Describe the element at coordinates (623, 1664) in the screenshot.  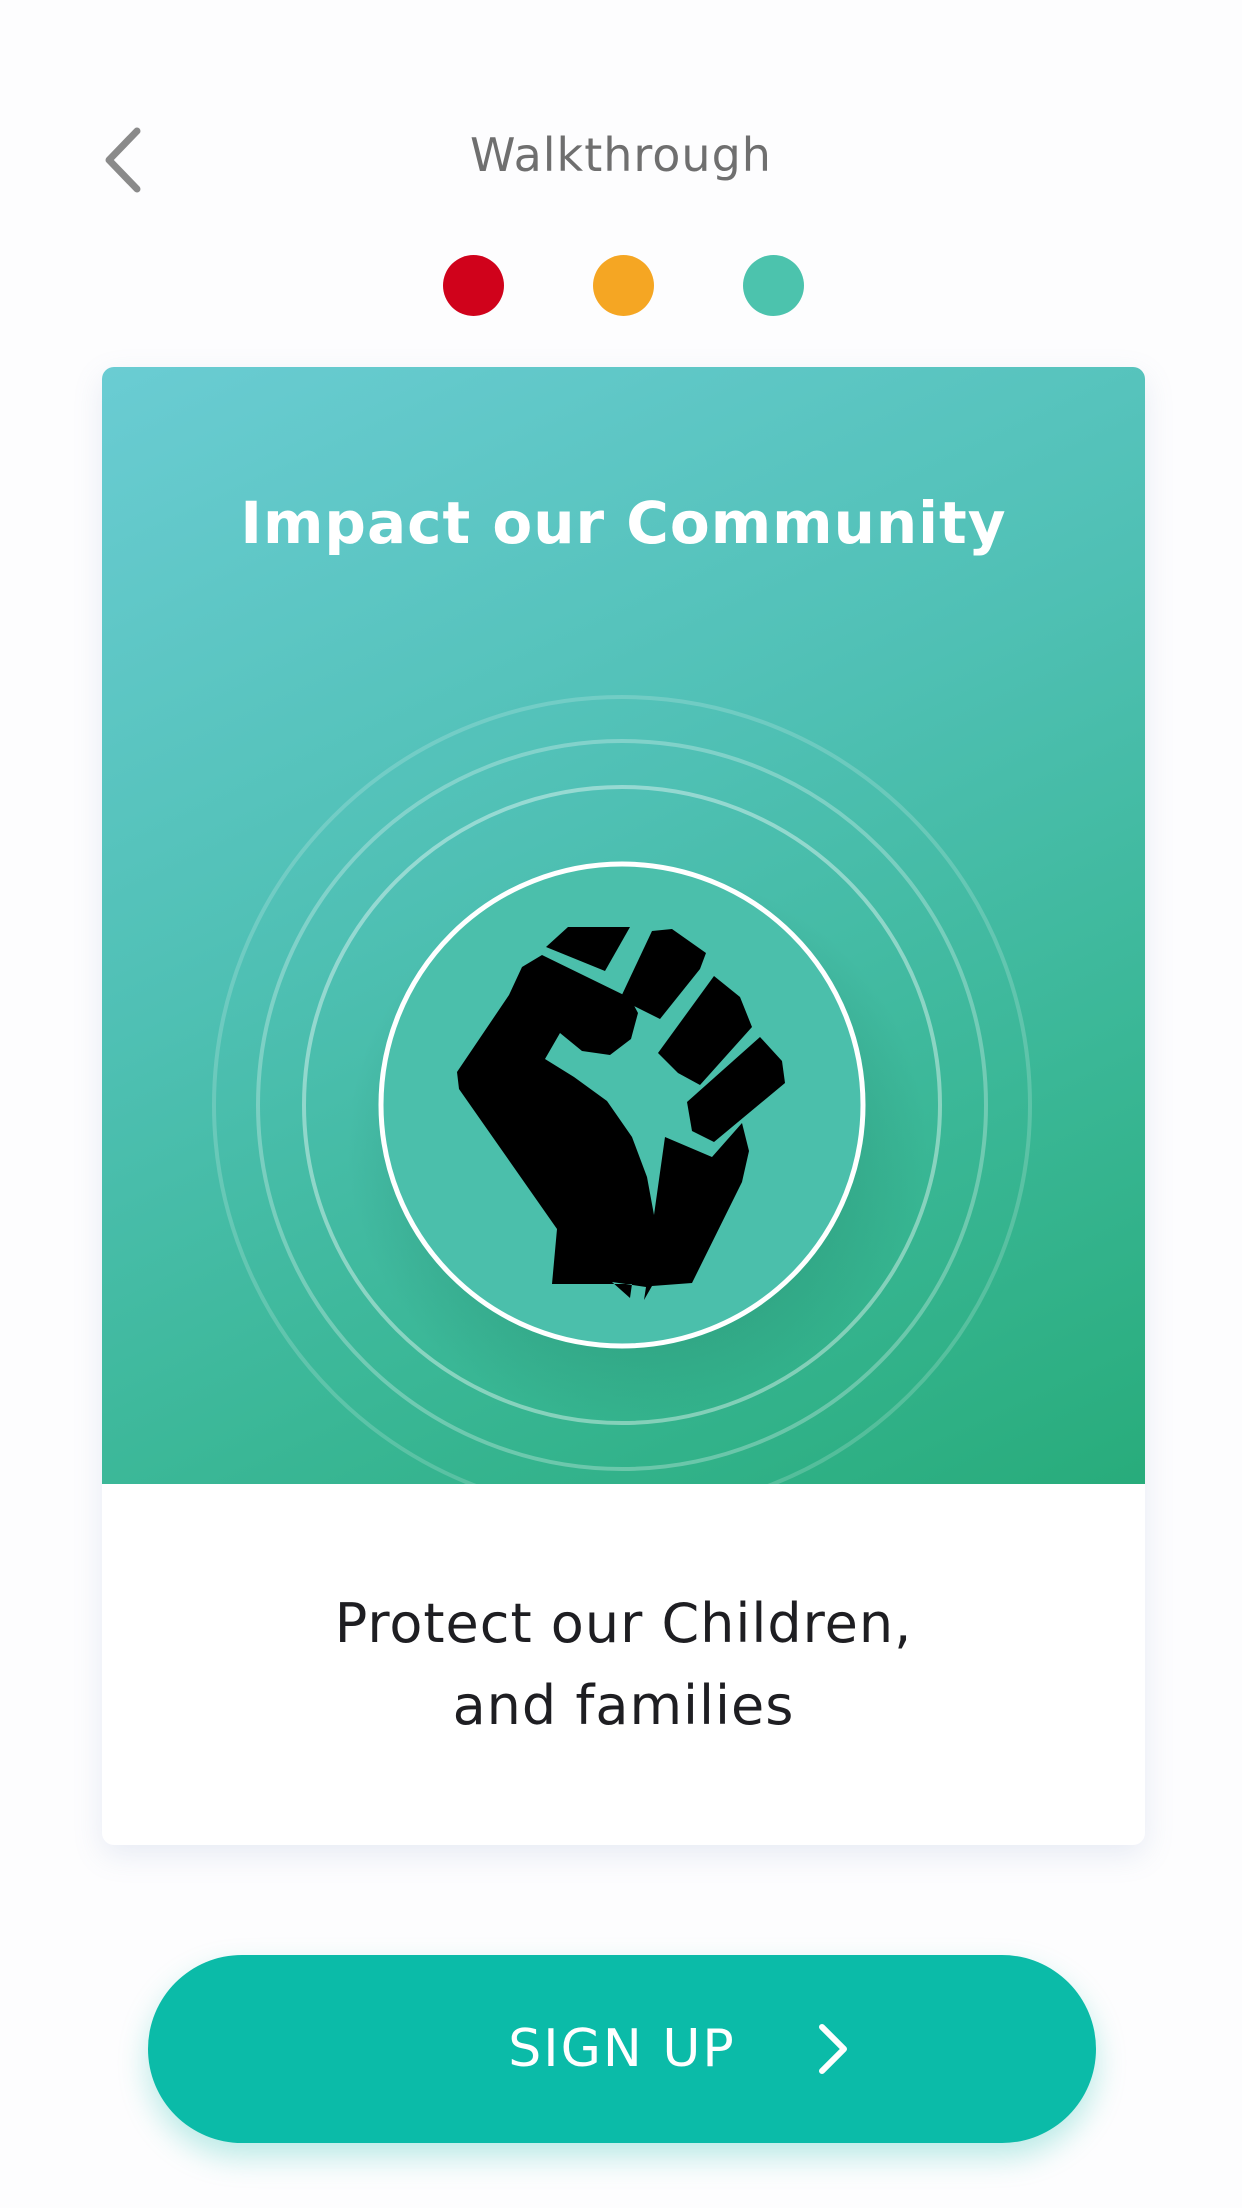
I see `card-caption: Protect our Children, and families` at that location.